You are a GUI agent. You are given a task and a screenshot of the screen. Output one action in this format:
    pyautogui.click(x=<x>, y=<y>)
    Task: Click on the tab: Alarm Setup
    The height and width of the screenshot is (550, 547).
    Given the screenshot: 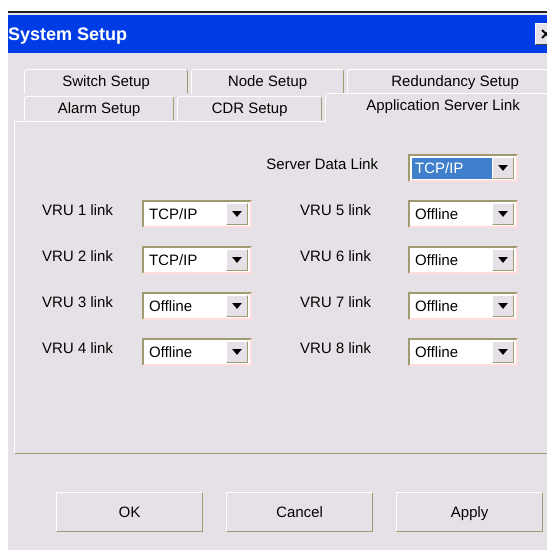 What is the action you would take?
    pyautogui.click(x=99, y=108)
    